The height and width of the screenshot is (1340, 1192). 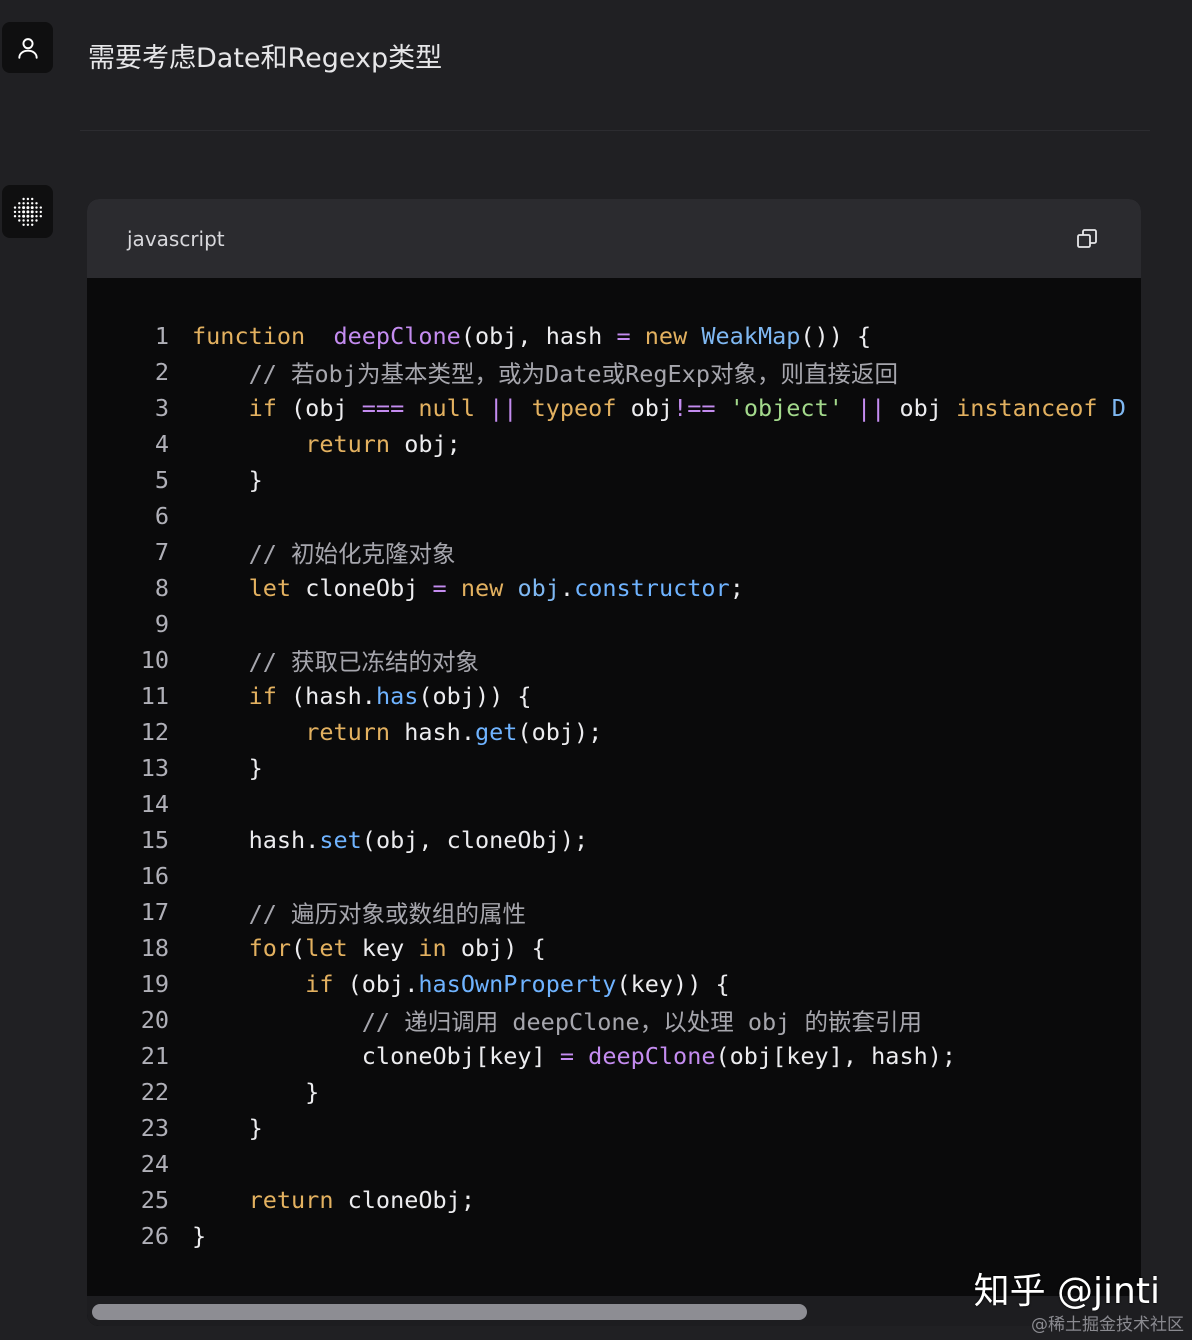 What do you see at coordinates (538, 336) in the screenshot?
I see `code-token: (obj, hash` at bounding box center [538, 336].